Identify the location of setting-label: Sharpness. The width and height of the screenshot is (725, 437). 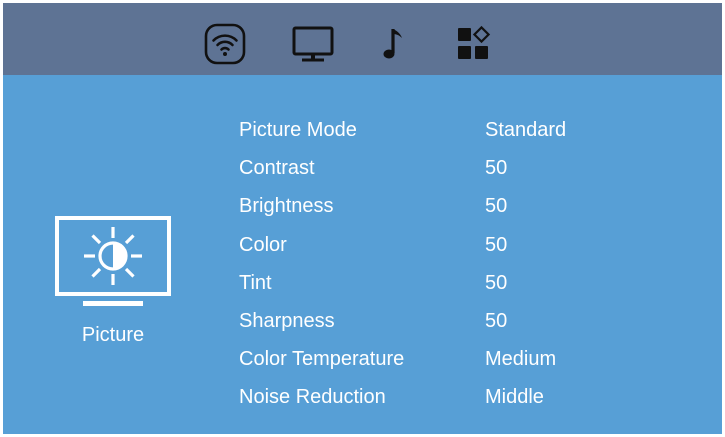
(287, 320).